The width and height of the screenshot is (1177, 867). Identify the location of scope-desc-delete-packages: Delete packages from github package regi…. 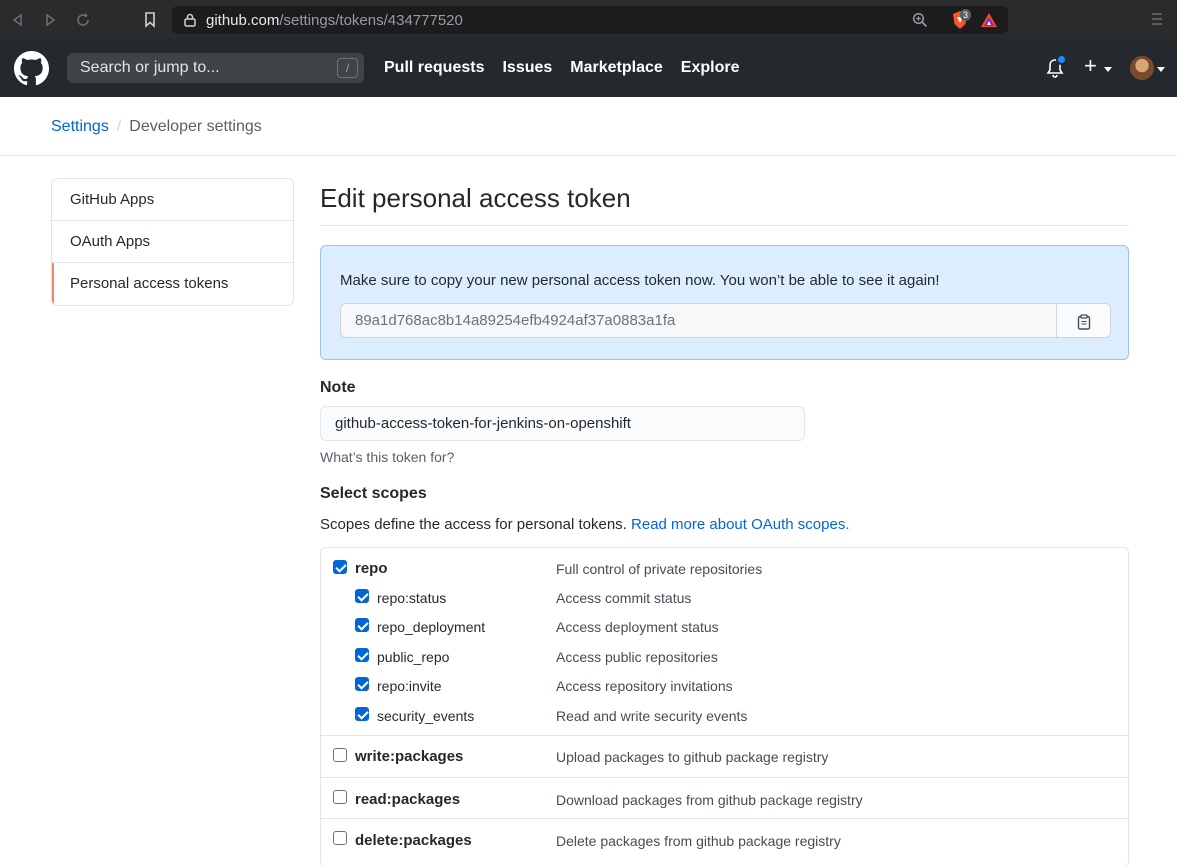
(698, 841).